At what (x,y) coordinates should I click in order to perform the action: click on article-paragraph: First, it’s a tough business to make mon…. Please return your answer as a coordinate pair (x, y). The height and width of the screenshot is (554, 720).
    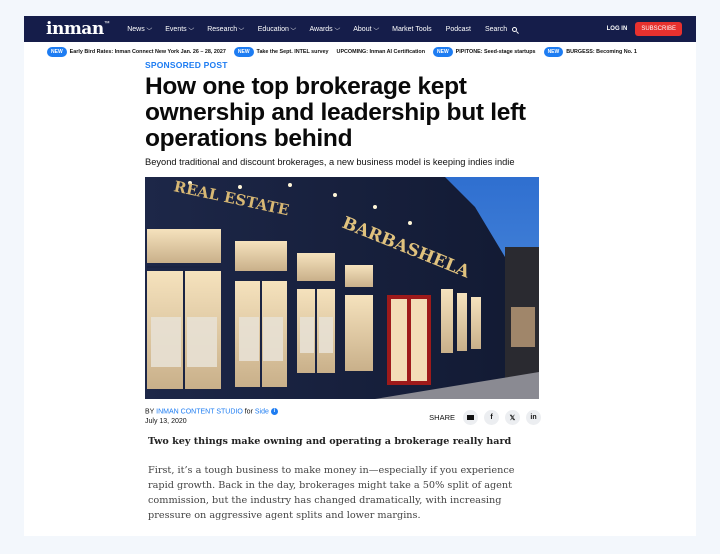
    Looking at the image, I should click on (331, 493).